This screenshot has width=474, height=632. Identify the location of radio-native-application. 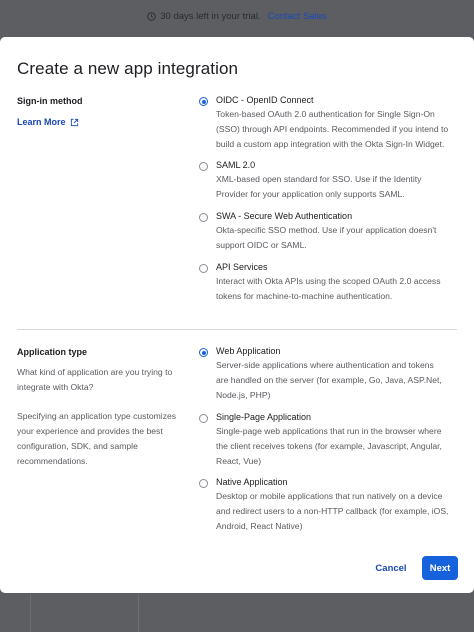
(203, 483).